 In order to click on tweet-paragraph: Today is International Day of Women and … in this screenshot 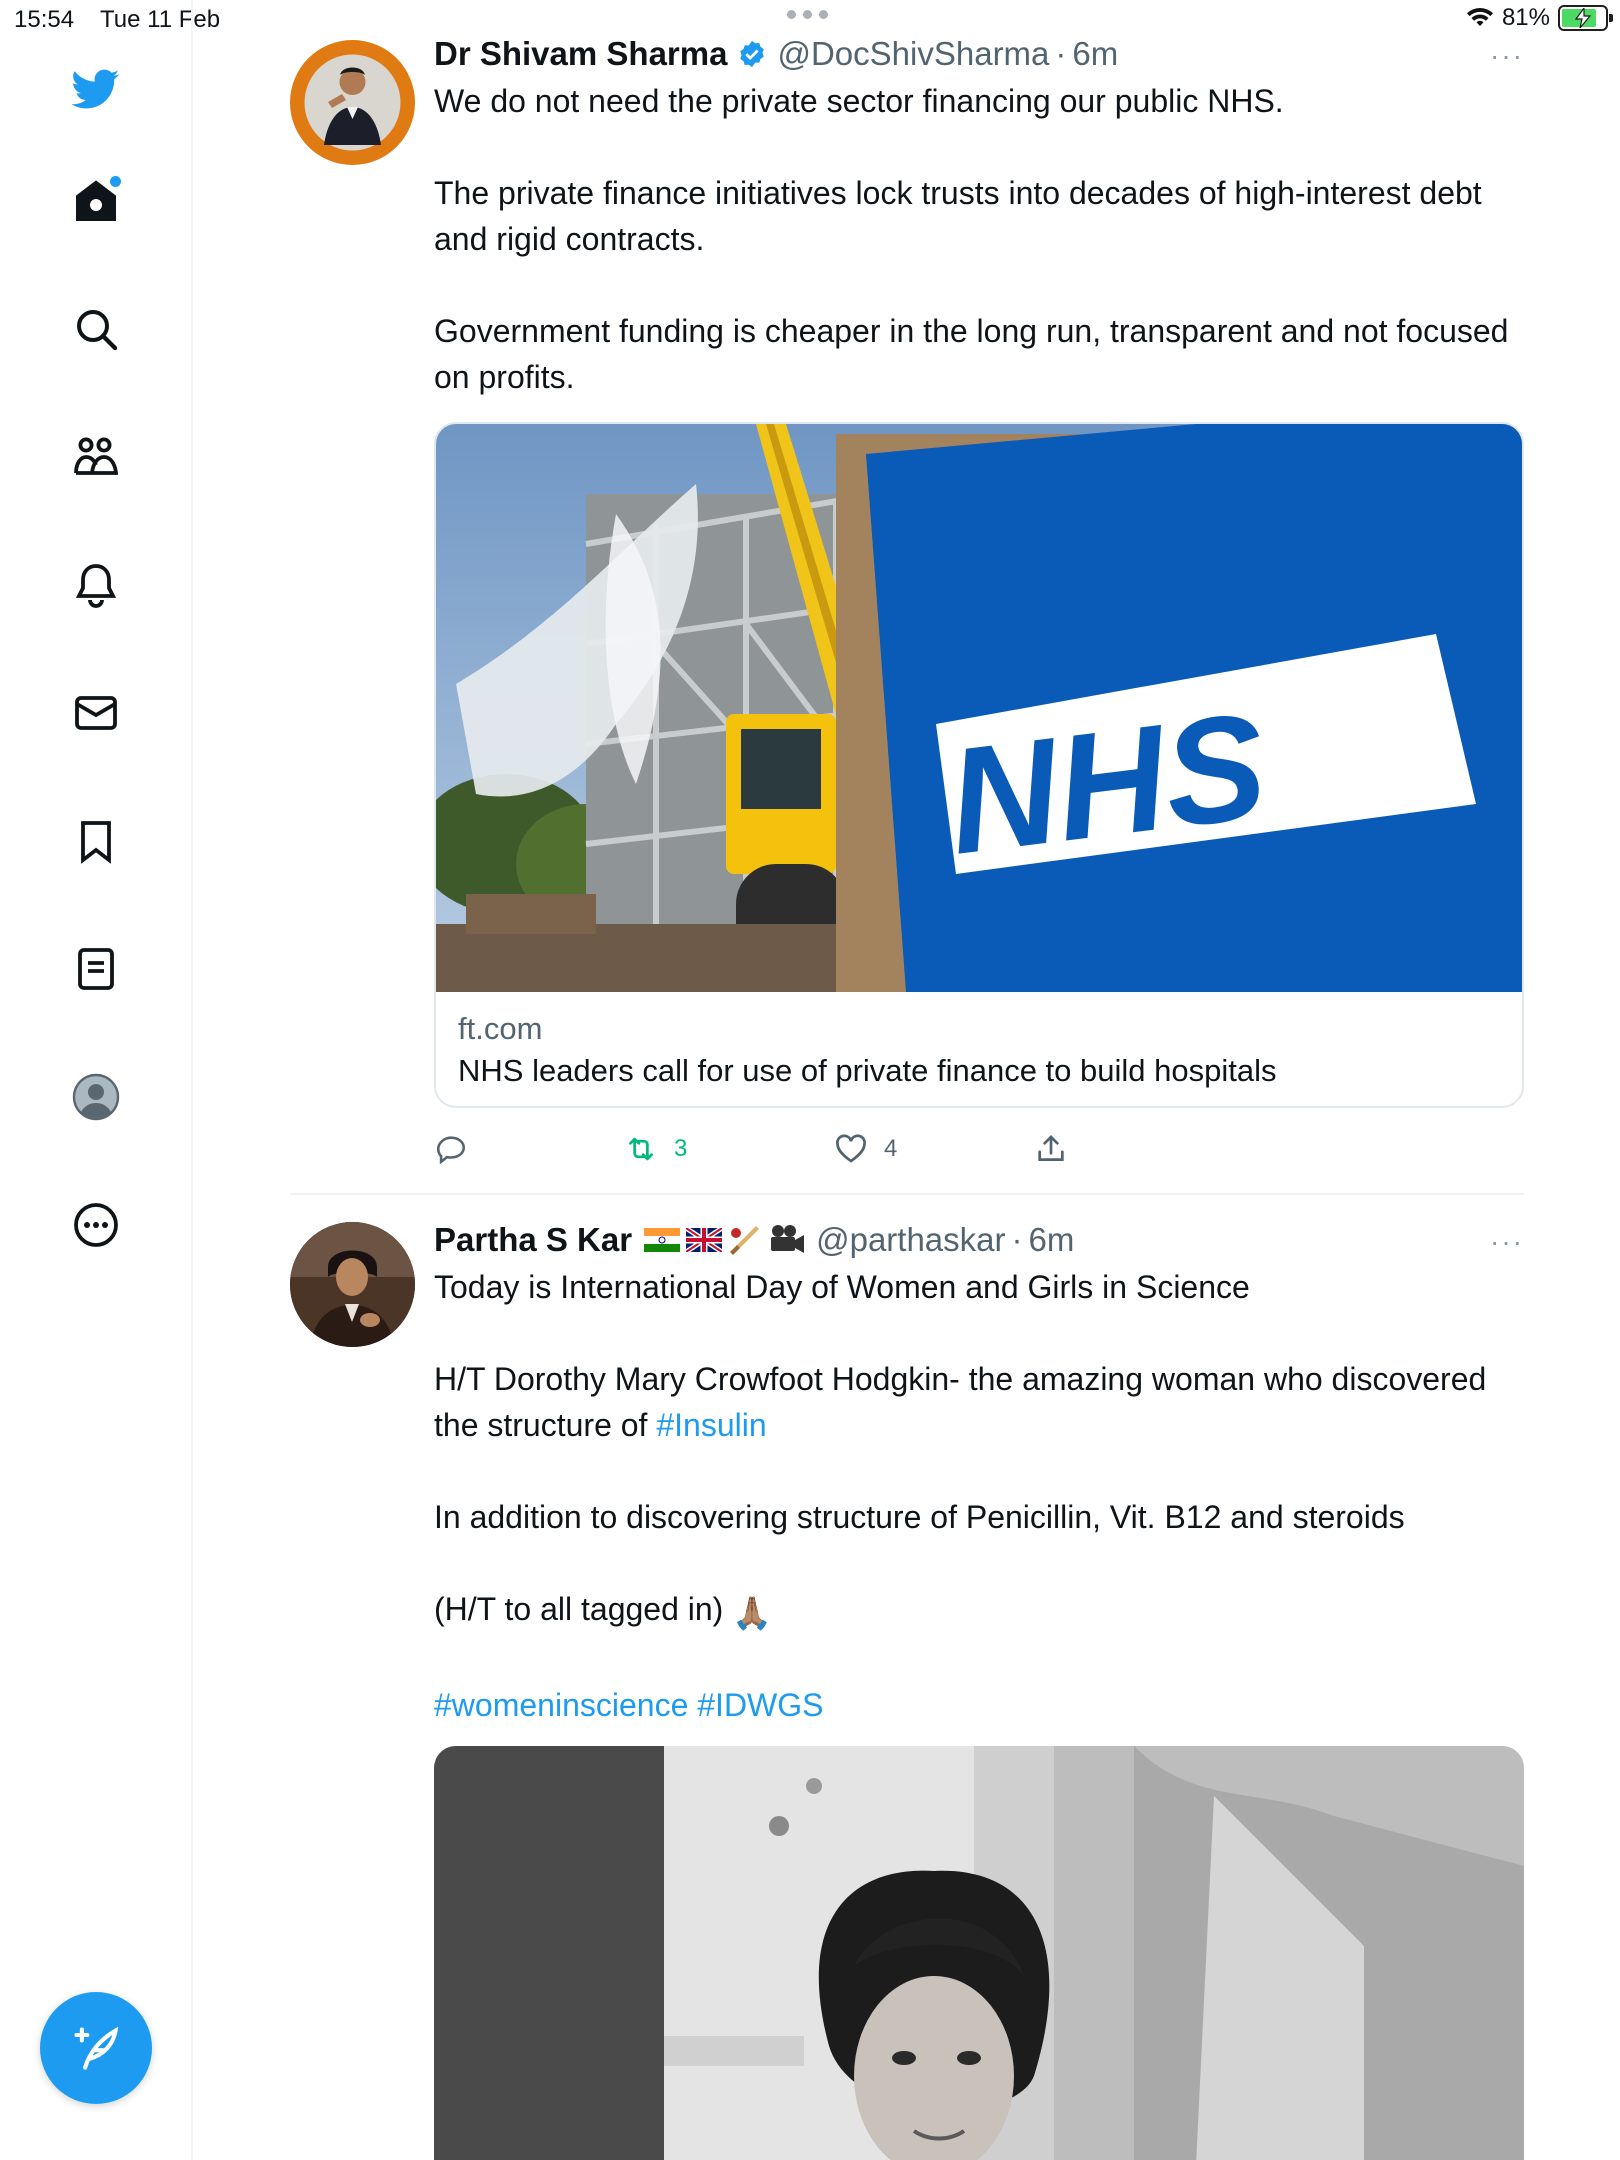, I will do `click(842, 1287)`.